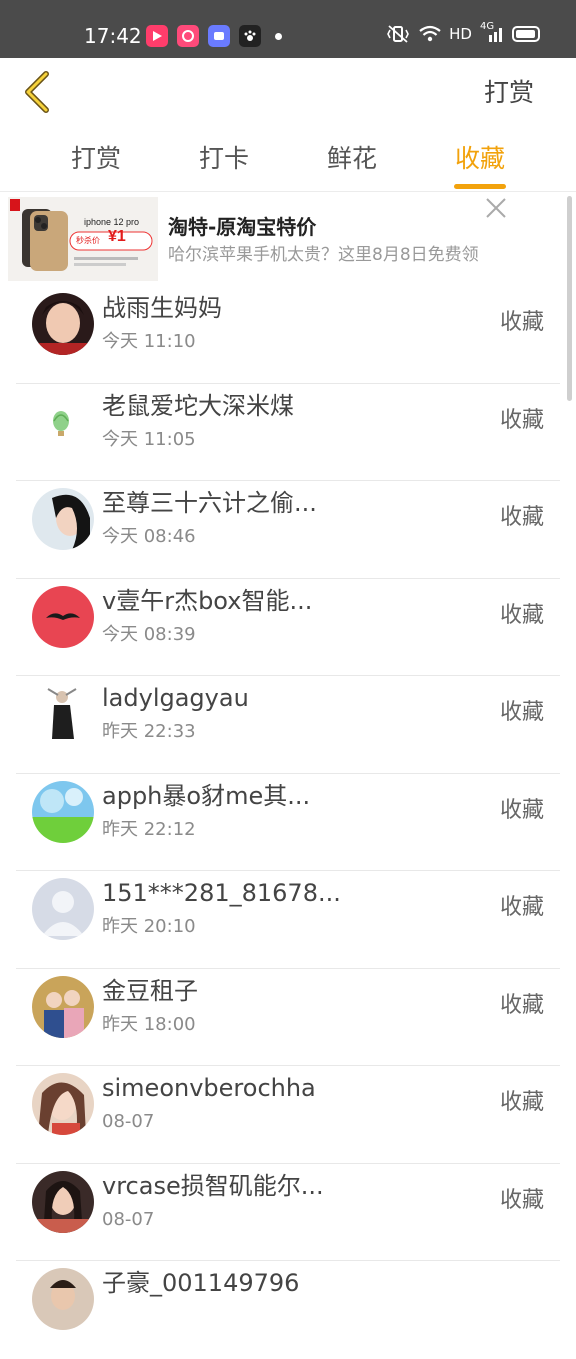 This screenshot has height=1359, width=576. What do you see at coordinates (480, 159) in the screenshot?
I see `tab-favorites: 收藏` at bounding box center [480, 159].